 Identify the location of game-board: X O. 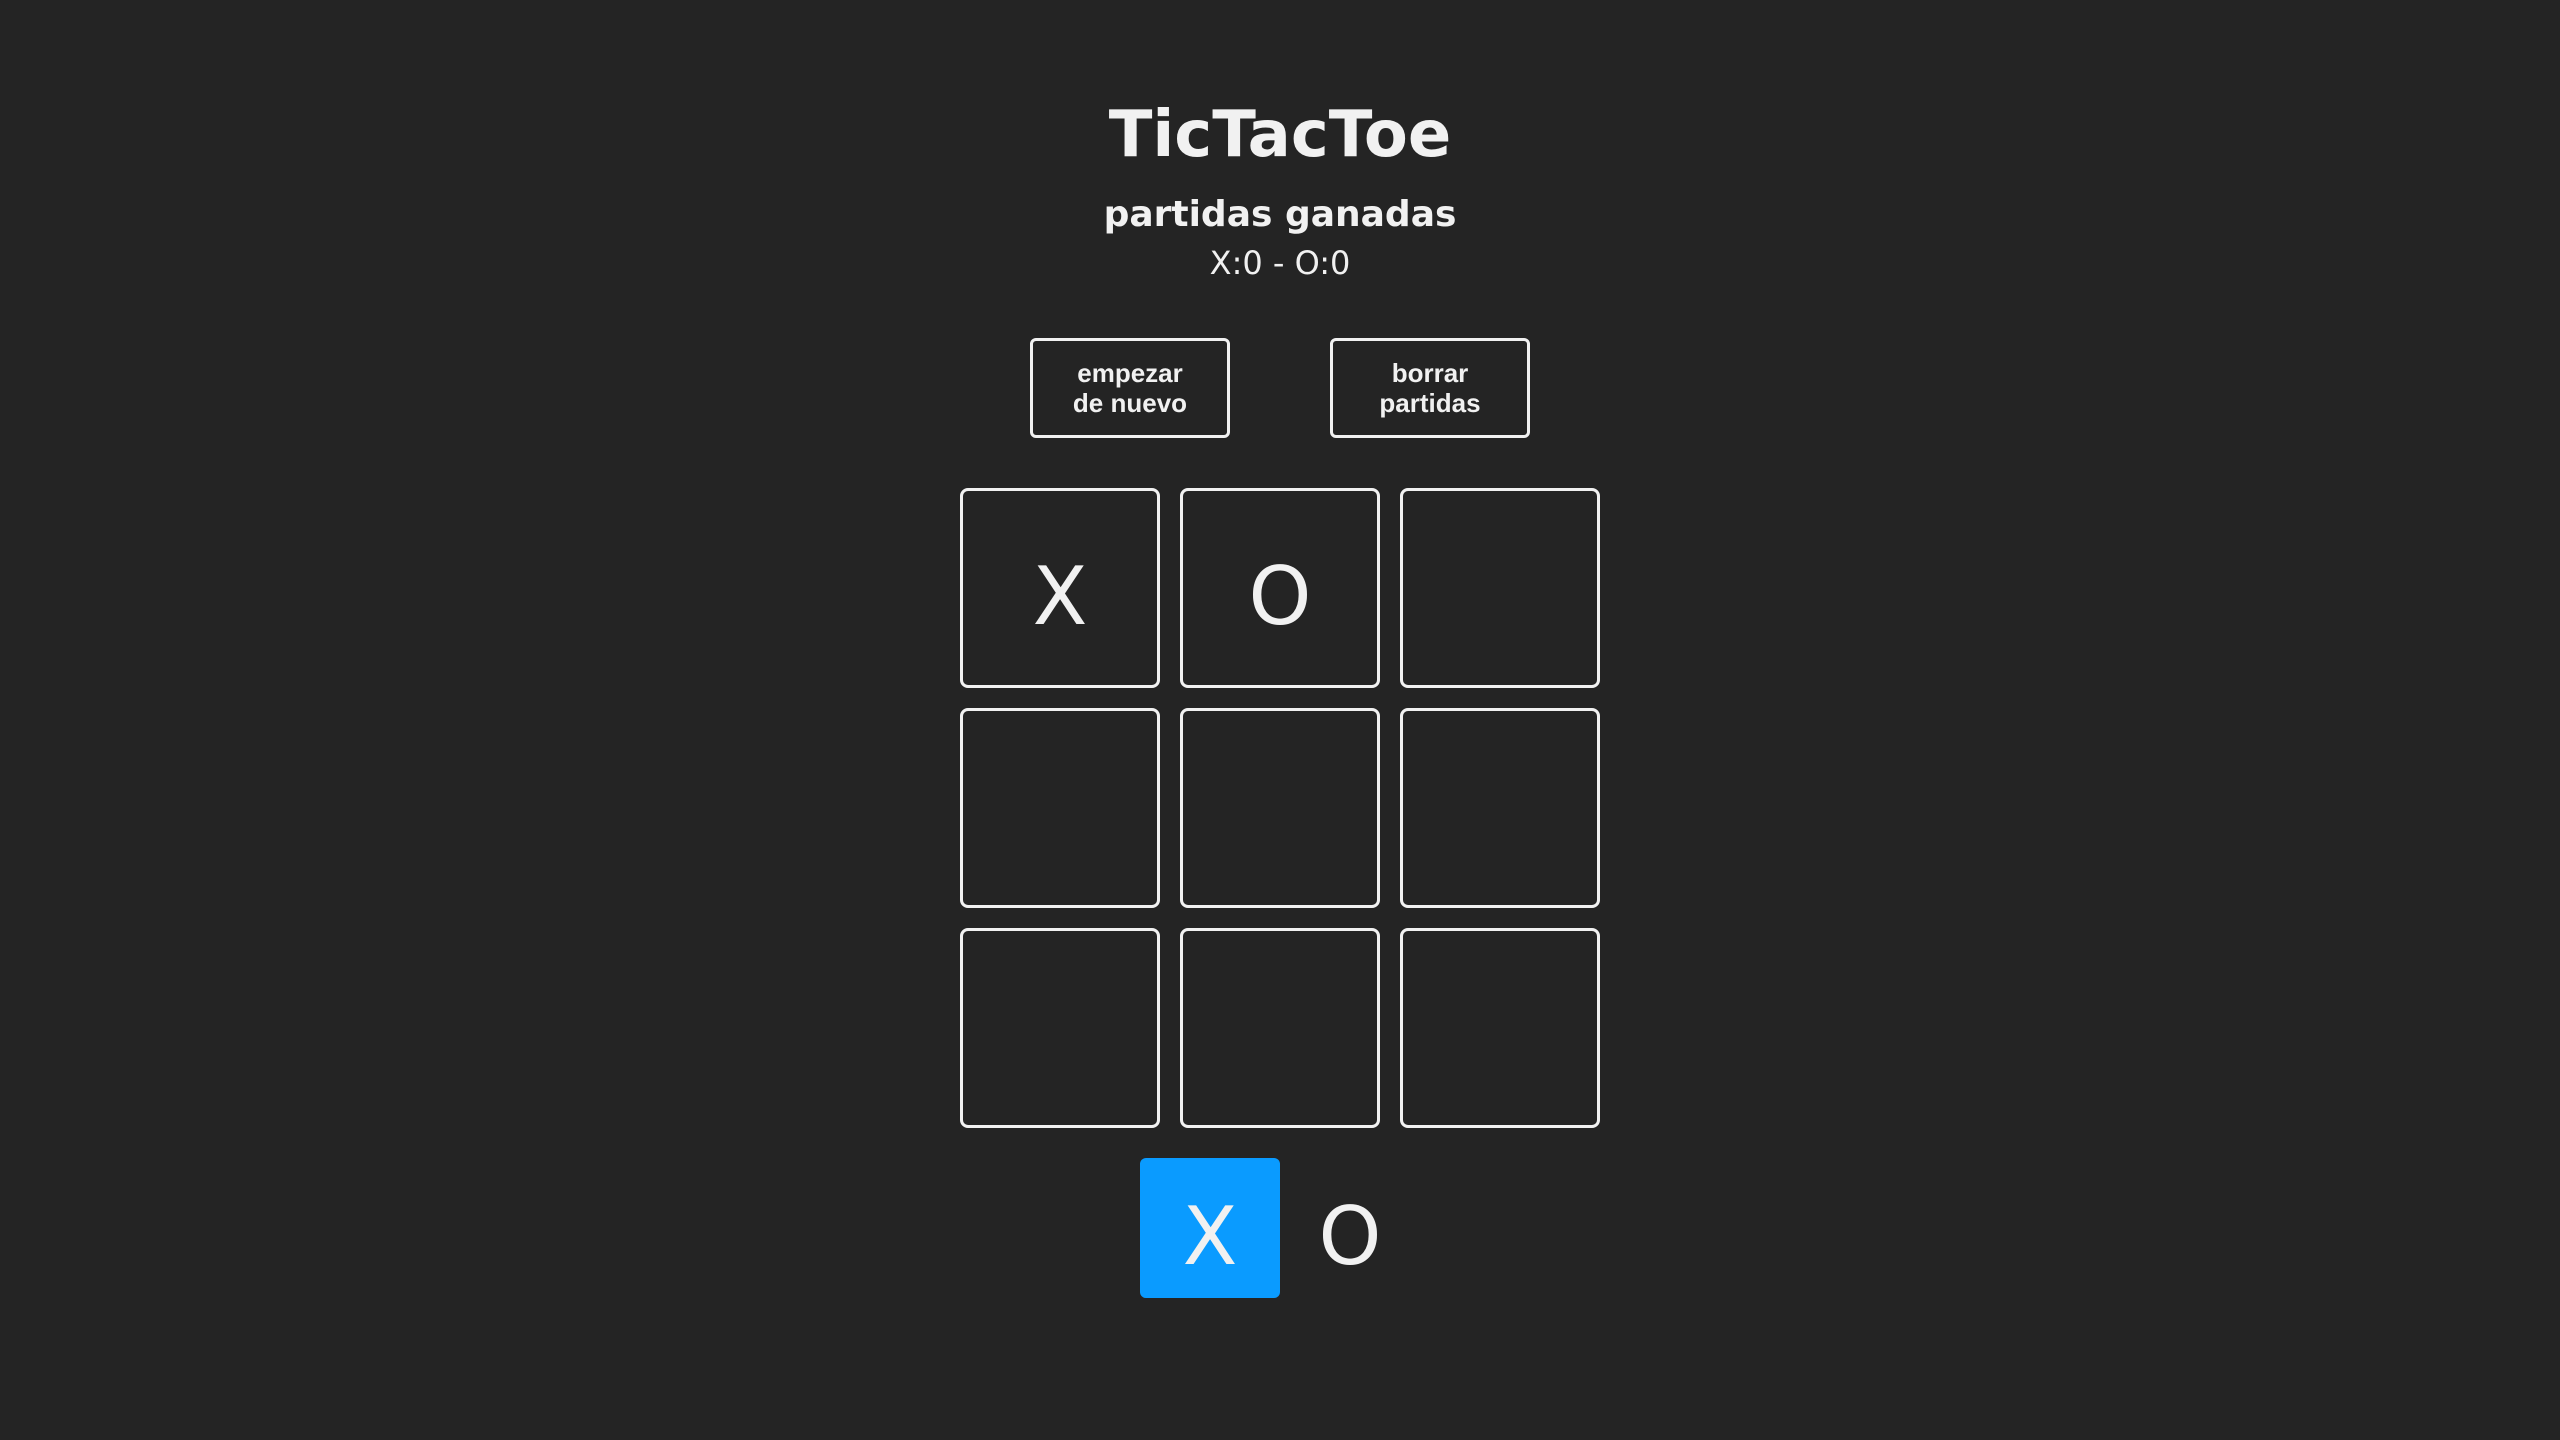
(1280, 808).